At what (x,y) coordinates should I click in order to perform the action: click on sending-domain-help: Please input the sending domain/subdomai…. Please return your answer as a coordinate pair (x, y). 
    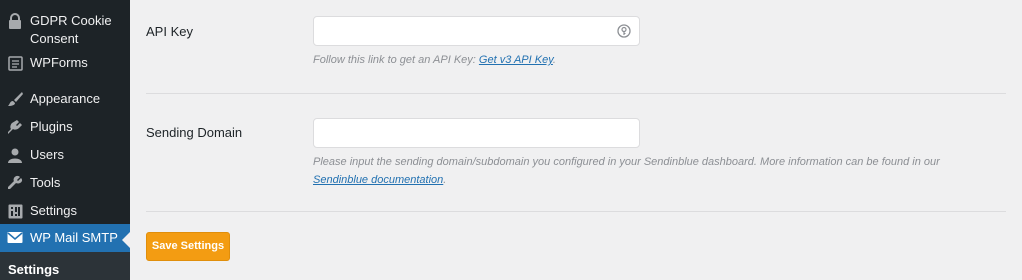
    Looking at the image, I should click on (653, 171).